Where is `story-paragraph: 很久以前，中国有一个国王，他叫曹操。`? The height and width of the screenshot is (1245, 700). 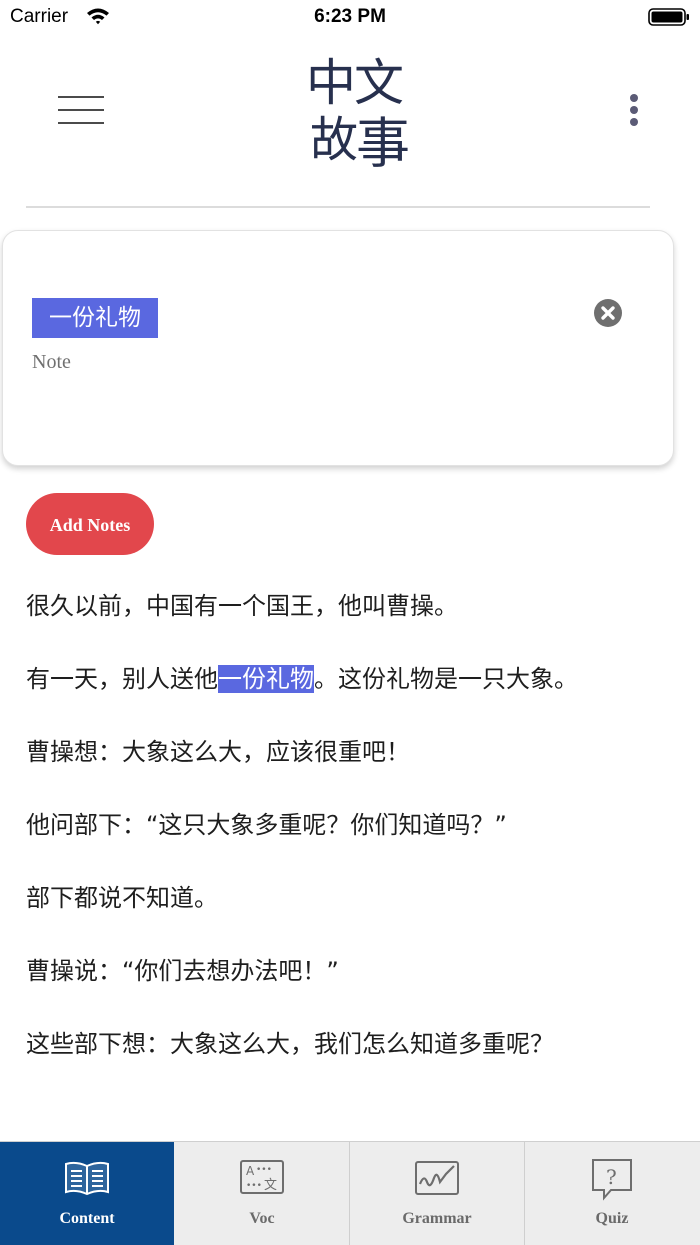
story-paragraph: 很久以前，中国有一个国王，他叫曹操。 is located at coordinates (242, 606).